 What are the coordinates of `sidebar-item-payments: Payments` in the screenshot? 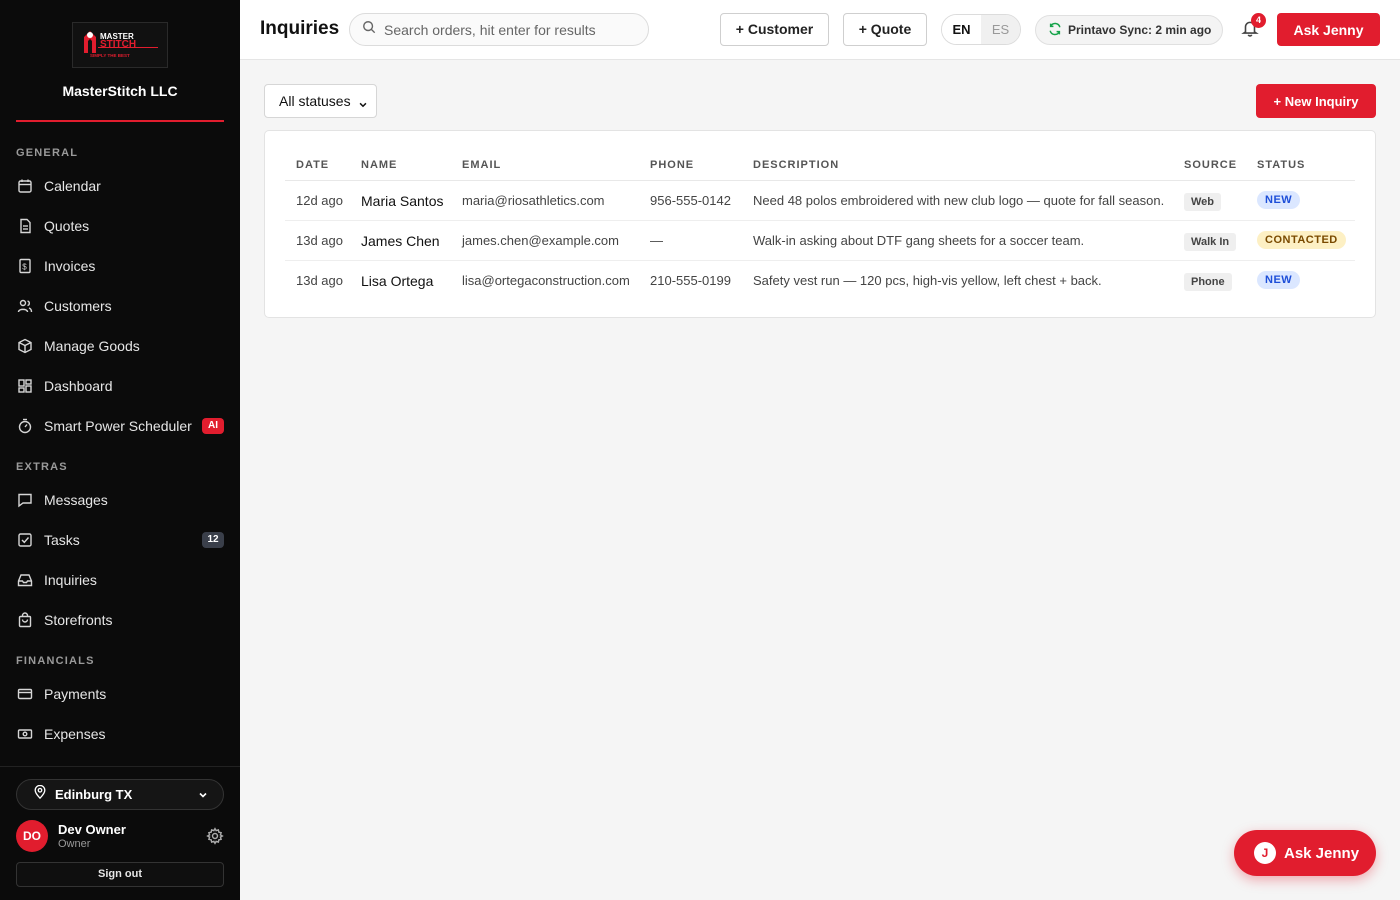 It's located at (120, 694).